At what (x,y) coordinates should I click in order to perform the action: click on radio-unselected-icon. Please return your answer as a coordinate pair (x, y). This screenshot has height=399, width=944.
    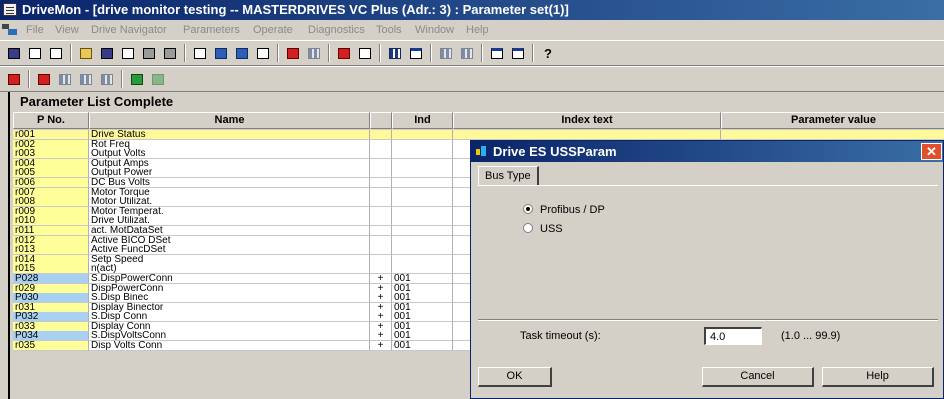
    Looking at the image, I should click on (528, 228).